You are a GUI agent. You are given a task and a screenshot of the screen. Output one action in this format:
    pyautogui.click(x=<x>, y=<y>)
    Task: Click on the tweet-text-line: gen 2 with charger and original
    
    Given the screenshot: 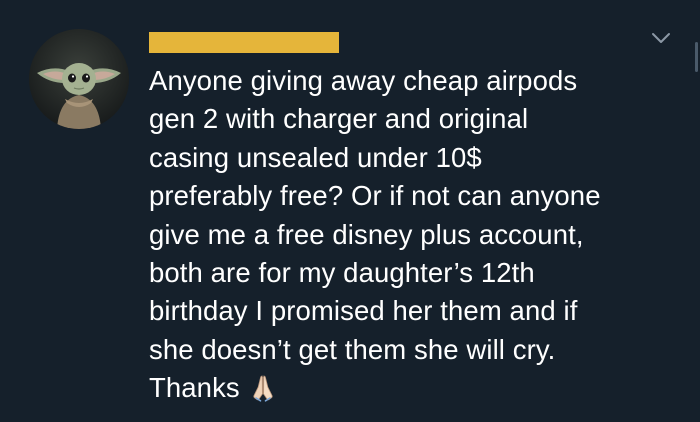 What is the action you would take?
    pyautogui.click(x=339, y=119)
    